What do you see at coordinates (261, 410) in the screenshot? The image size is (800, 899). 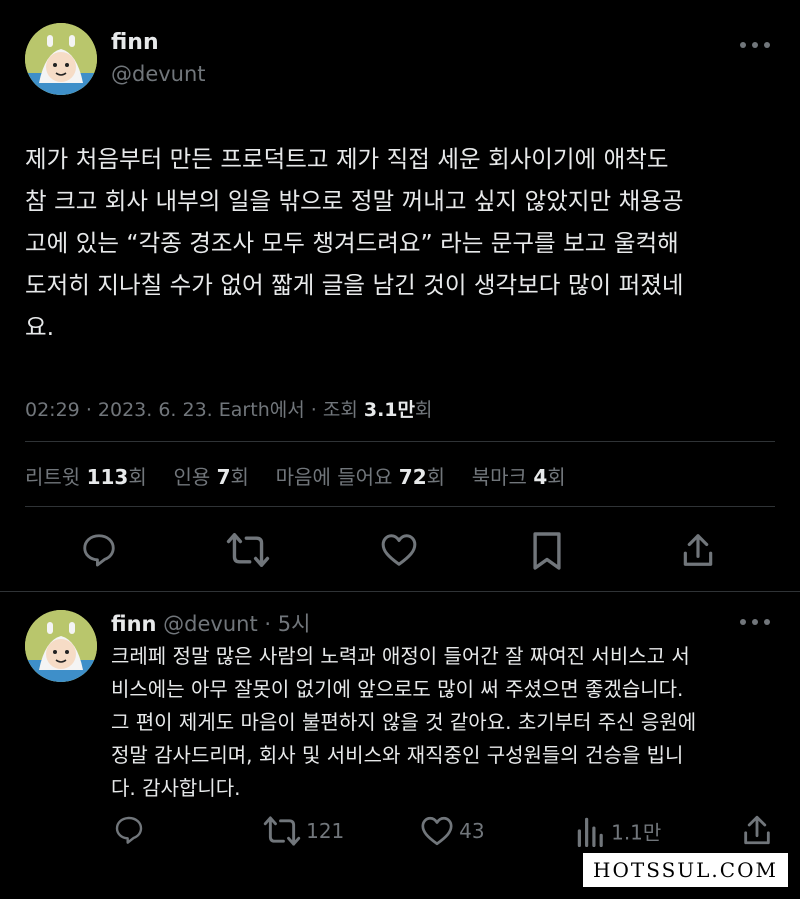 I see `tweet-source: Earth에서` at bounding box center [261, 410].